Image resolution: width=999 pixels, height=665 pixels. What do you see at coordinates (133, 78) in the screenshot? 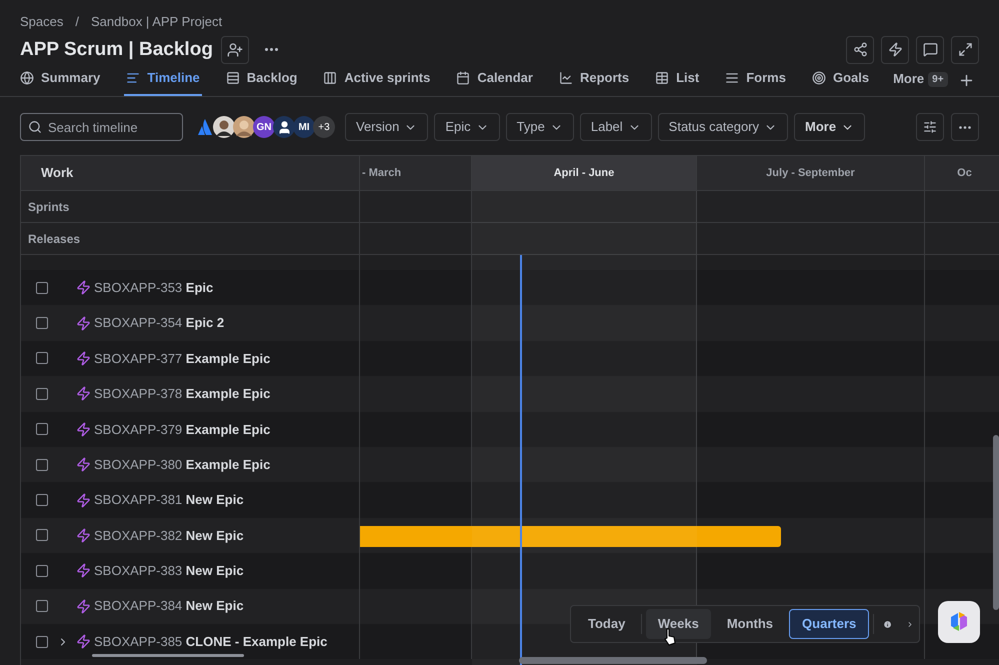
I see `timeline-icon` at bounding box center [133, 78].